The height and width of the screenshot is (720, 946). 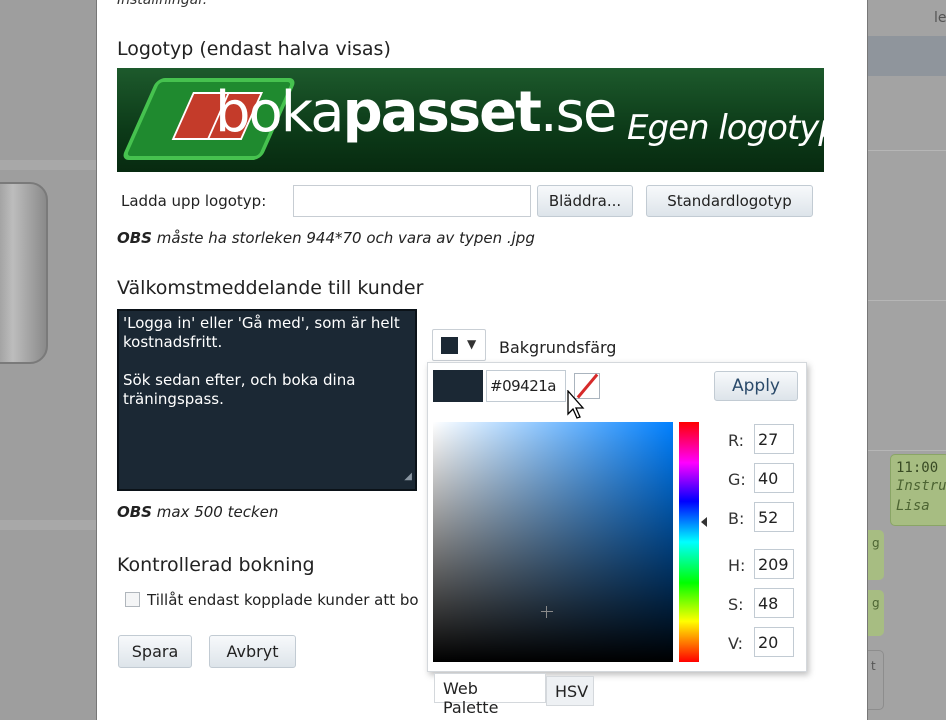 I want to click on event-title: Instru, so click(x=921, y=486).